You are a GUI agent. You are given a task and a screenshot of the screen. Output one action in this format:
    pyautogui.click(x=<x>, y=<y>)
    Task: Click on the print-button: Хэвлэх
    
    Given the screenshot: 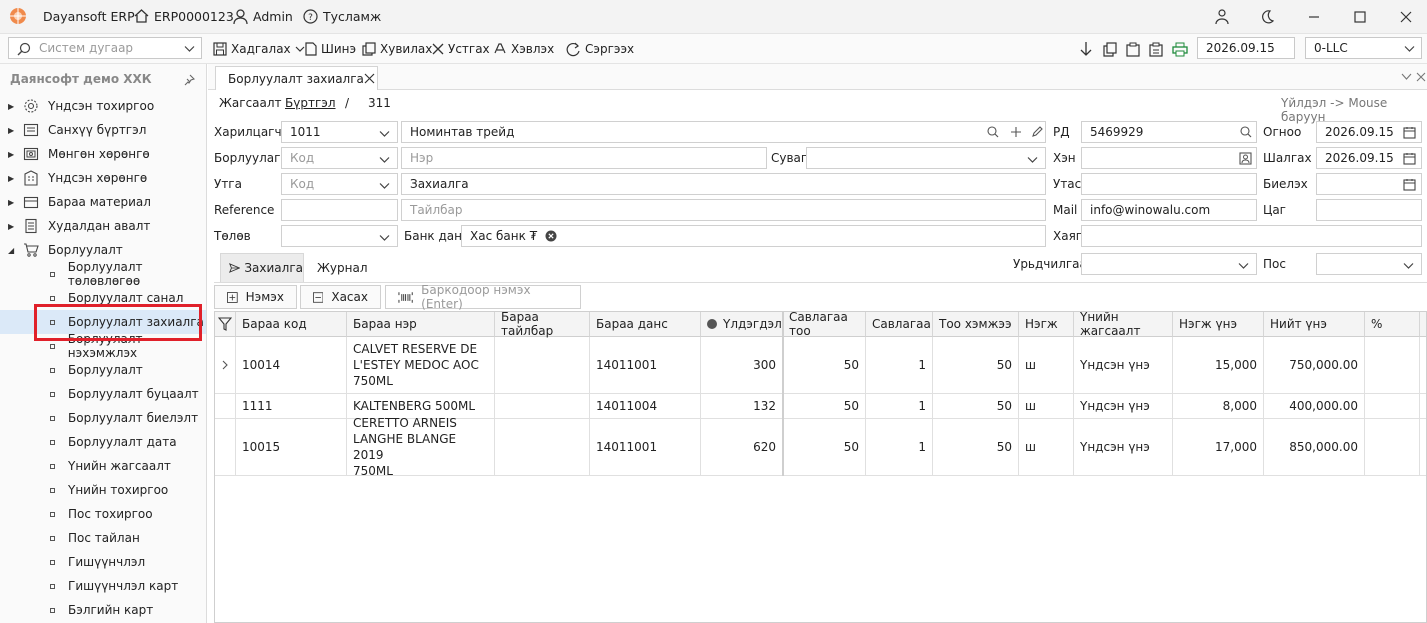 What is the action you would take?
    pyautogui.click(x=523, y=49)
    